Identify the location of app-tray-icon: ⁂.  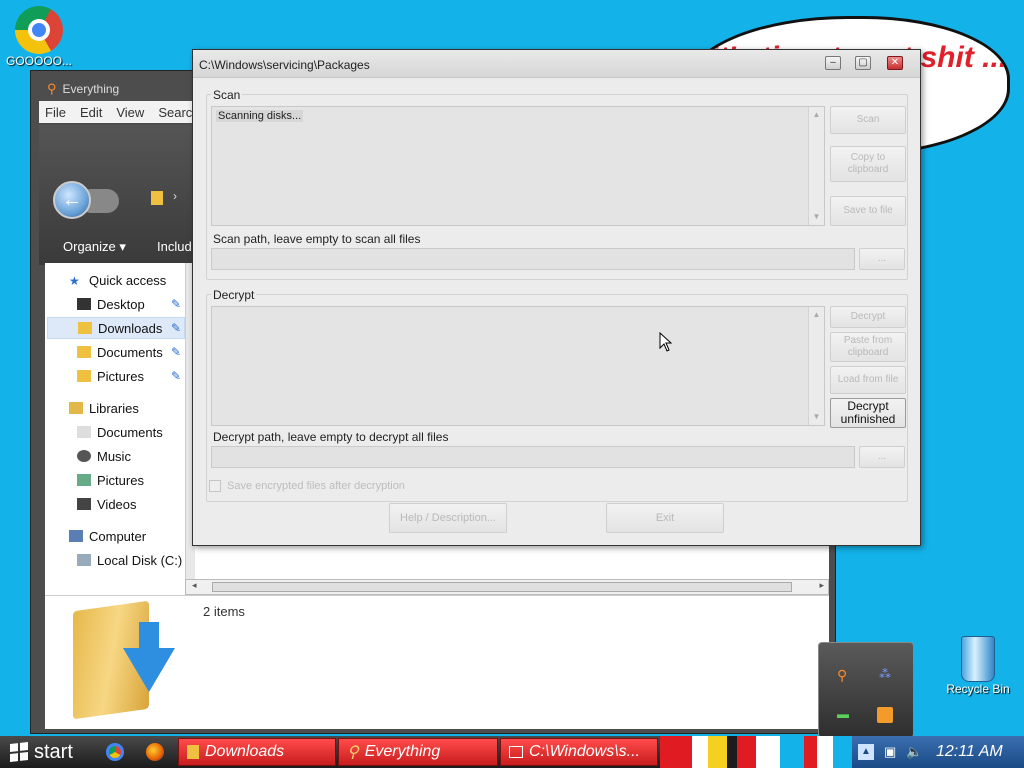
(885, 674).